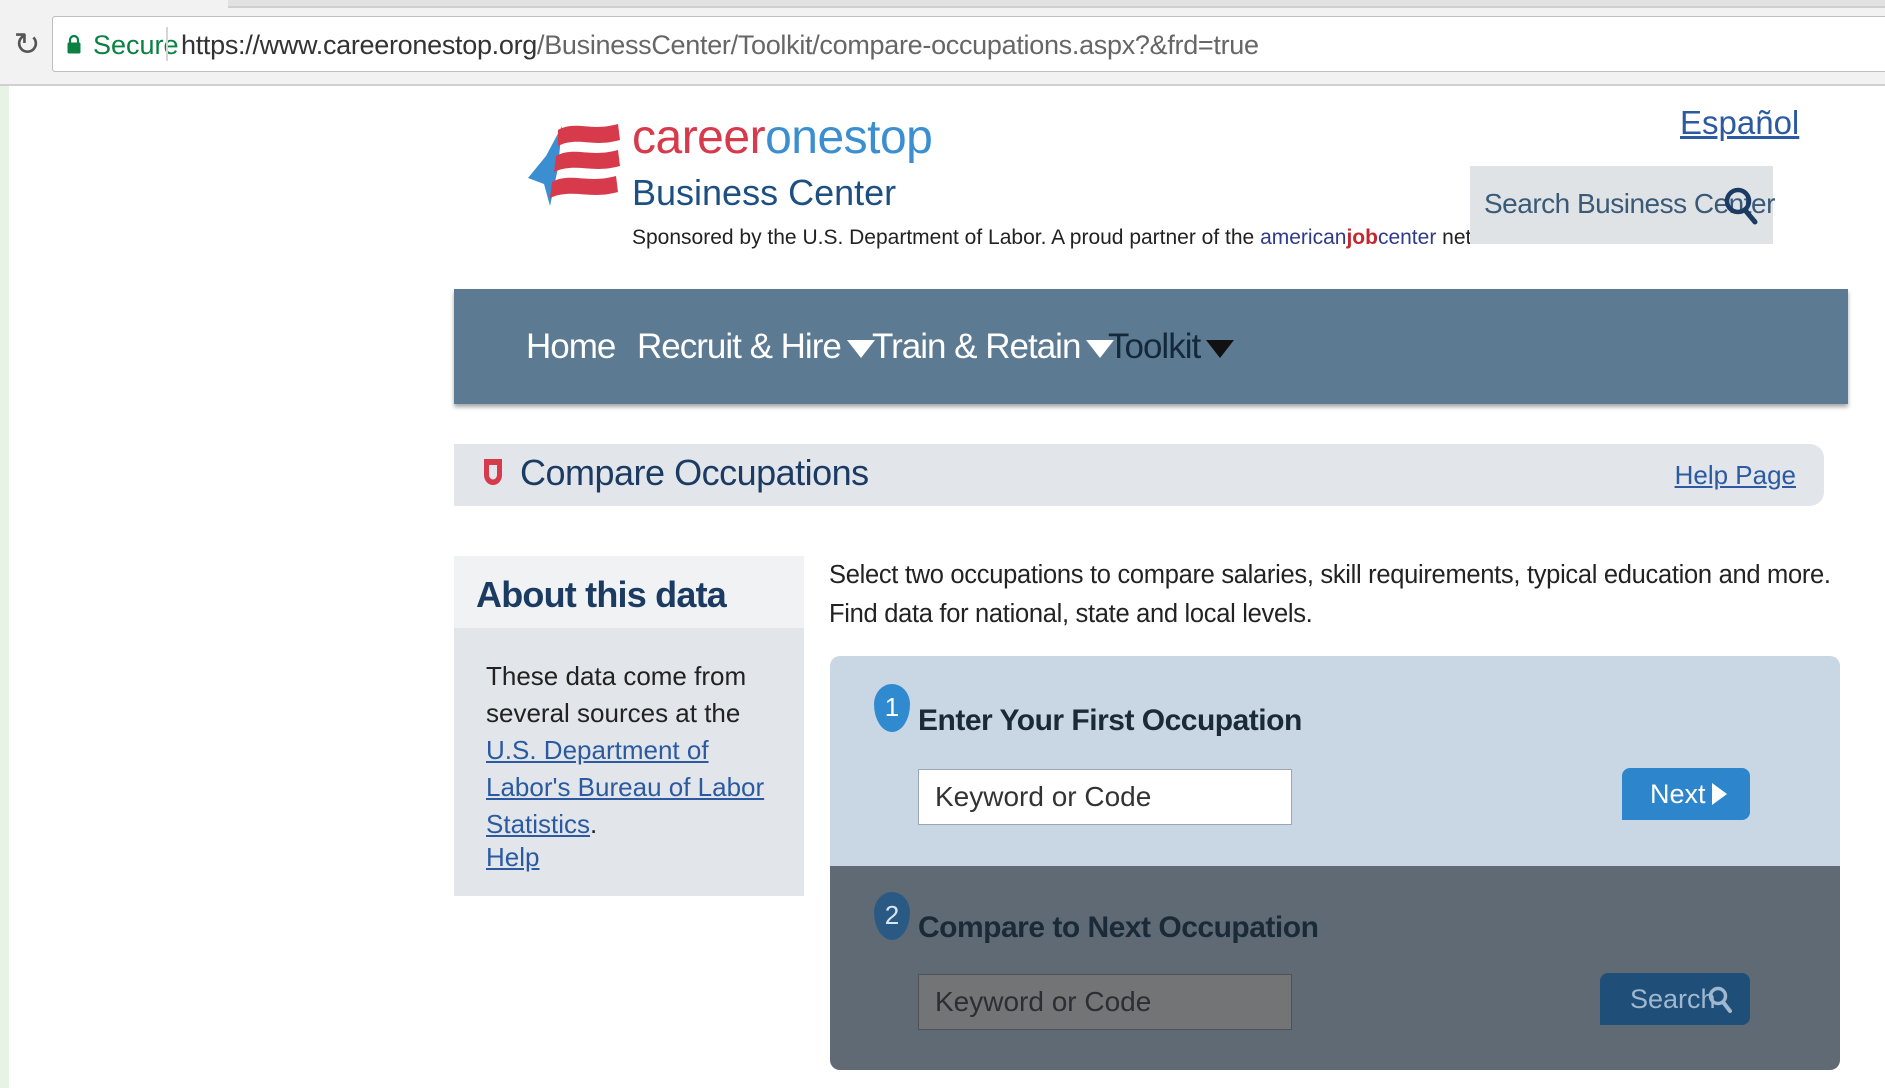 This screenshot has width=1885, height=1088. Describe the element at coordinates (4, 544) in the screenshot. I see `window-edge` at that location.